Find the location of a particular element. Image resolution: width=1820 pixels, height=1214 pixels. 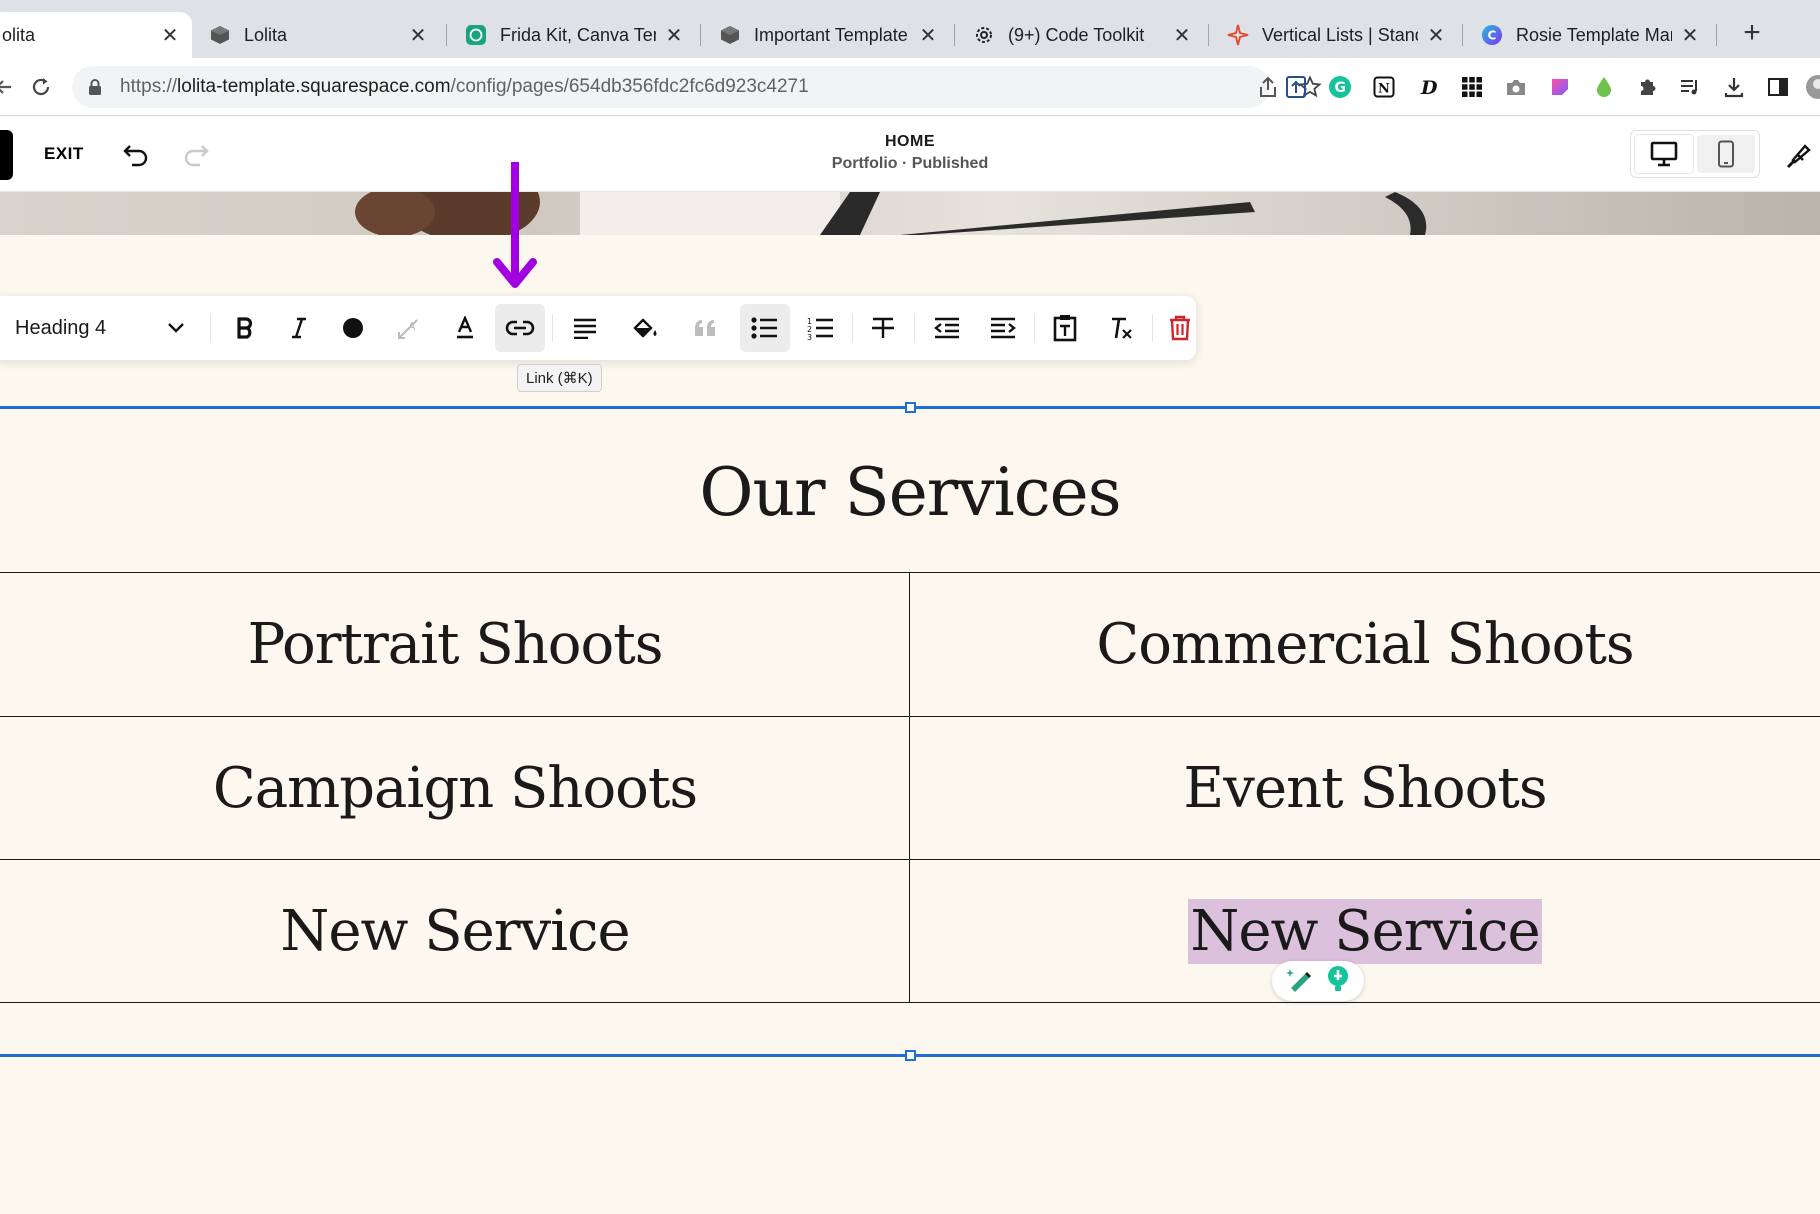

service-name: Commercial Shoots is located at coordinates (1364, 644).